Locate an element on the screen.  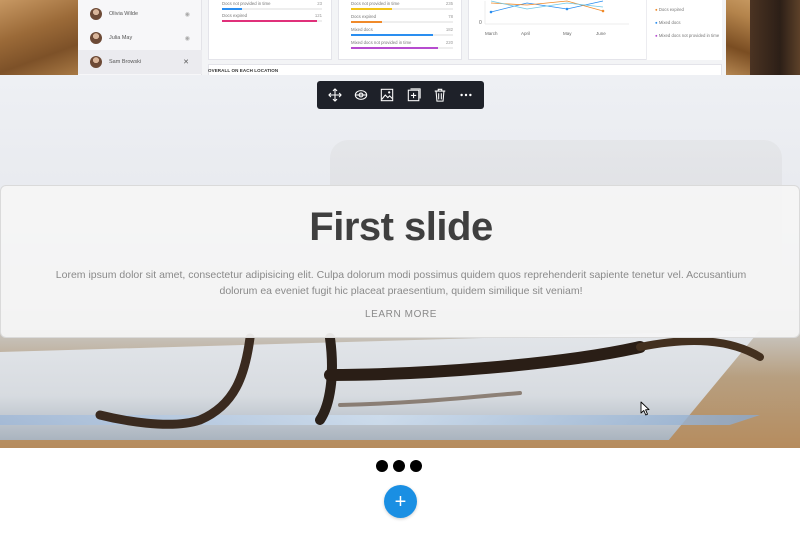
move-button is located at coordinates (335, 95).